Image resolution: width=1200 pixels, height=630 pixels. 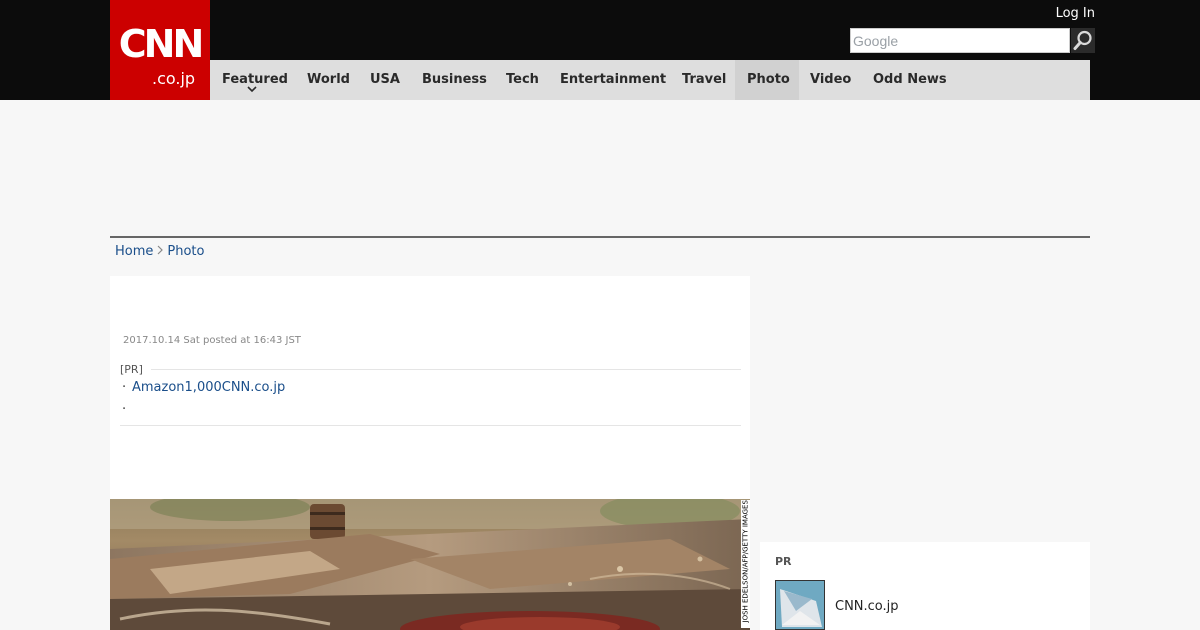 I want to click on sidebar-pr-label: PR, so click(x=783, y=561).